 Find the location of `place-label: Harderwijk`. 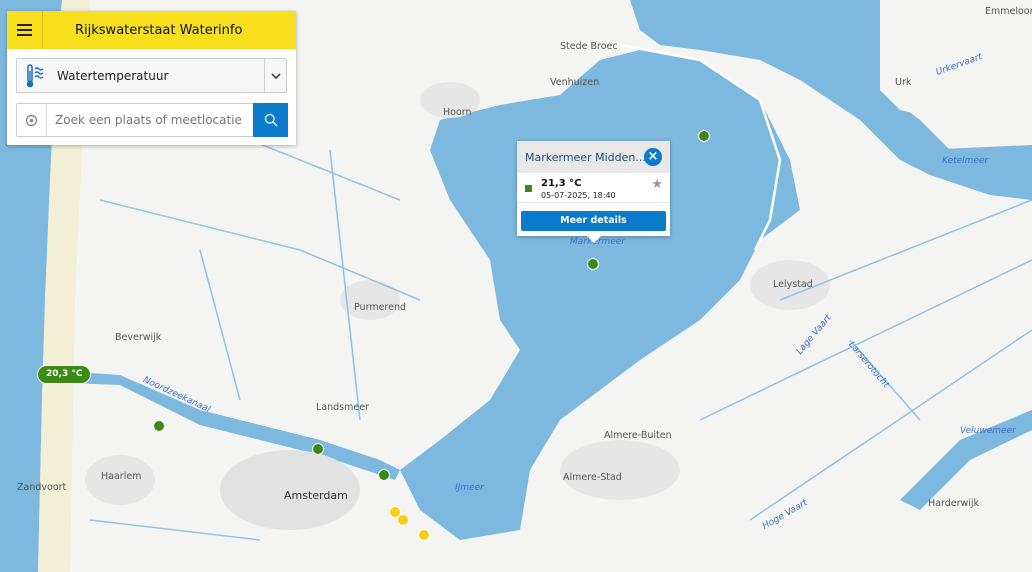

place-label: Harderwijk is located at coordinates (954, 503).